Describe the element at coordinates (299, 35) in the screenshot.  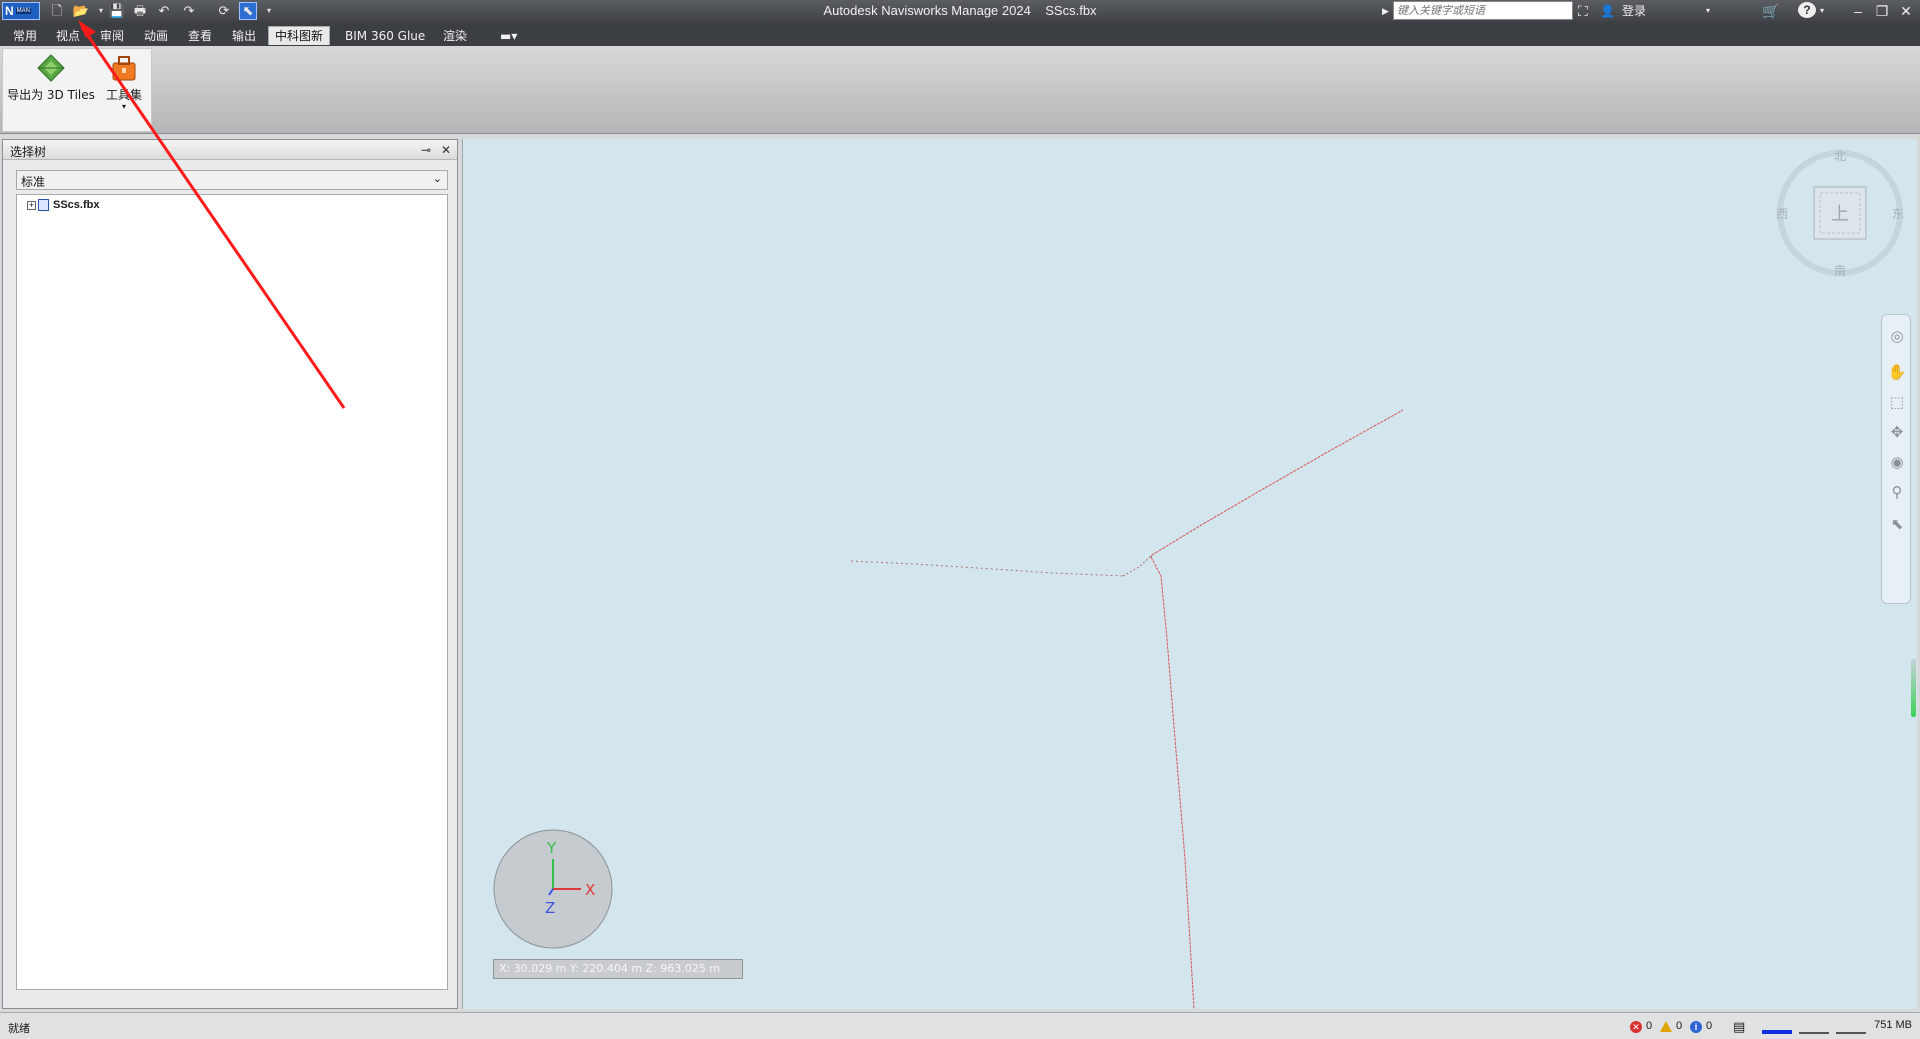
I see `tab-zkstxin: 中科图新` at that location.